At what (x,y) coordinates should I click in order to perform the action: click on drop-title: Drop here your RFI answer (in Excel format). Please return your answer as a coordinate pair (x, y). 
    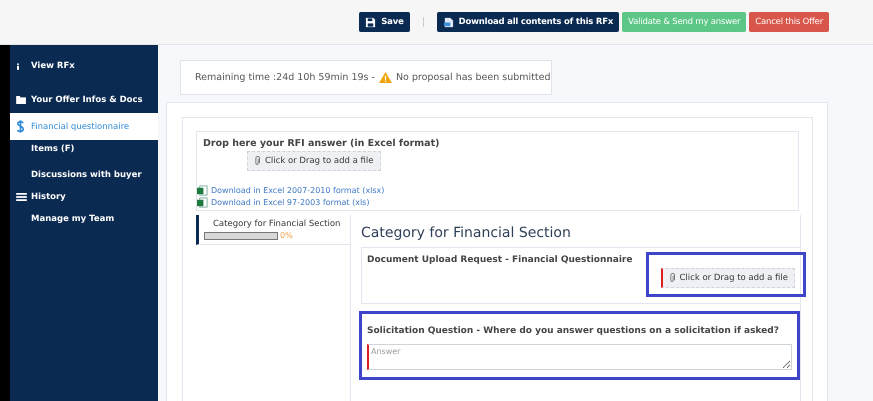
    Looking at the image, I should click on (321, 143).